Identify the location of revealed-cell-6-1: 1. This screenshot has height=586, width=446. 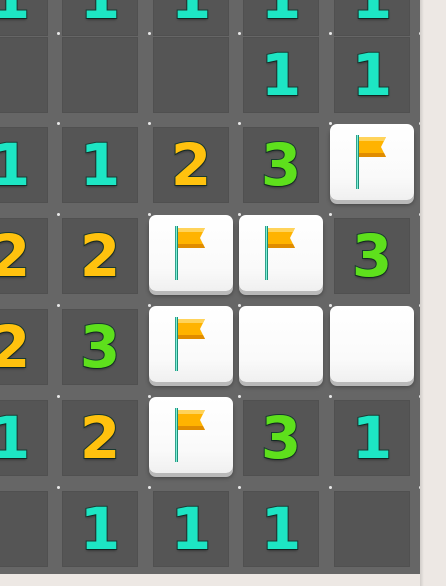
(100, 529).